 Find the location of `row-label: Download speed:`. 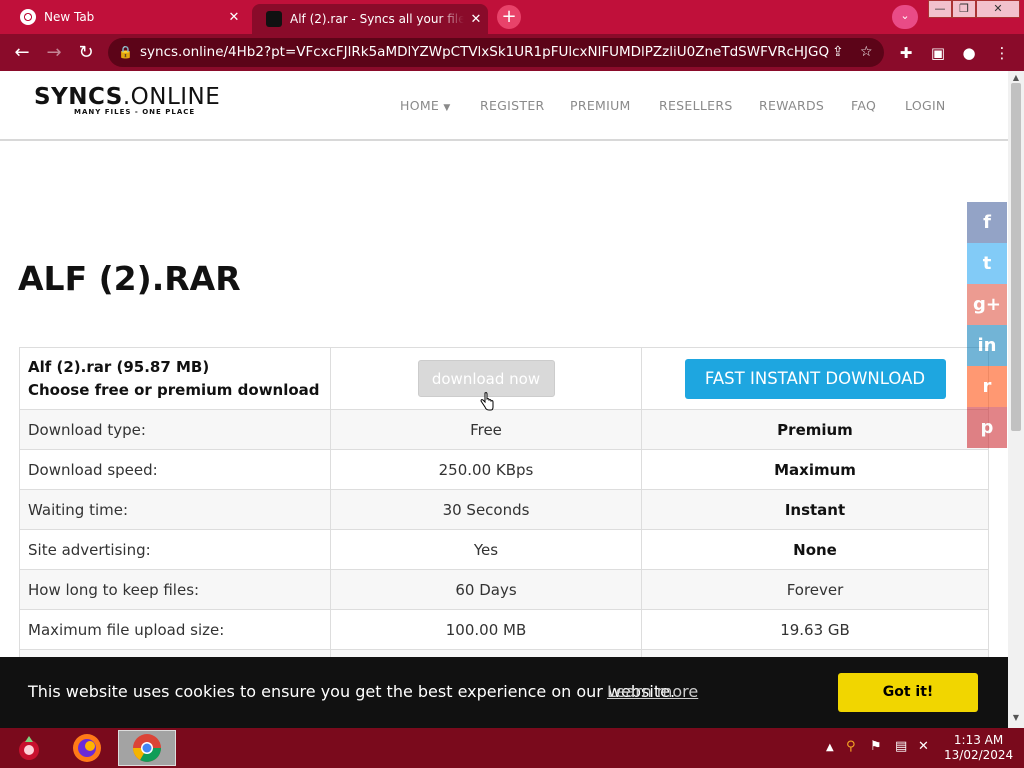

row-label: Download speed: is located at coordinates (175, 469).